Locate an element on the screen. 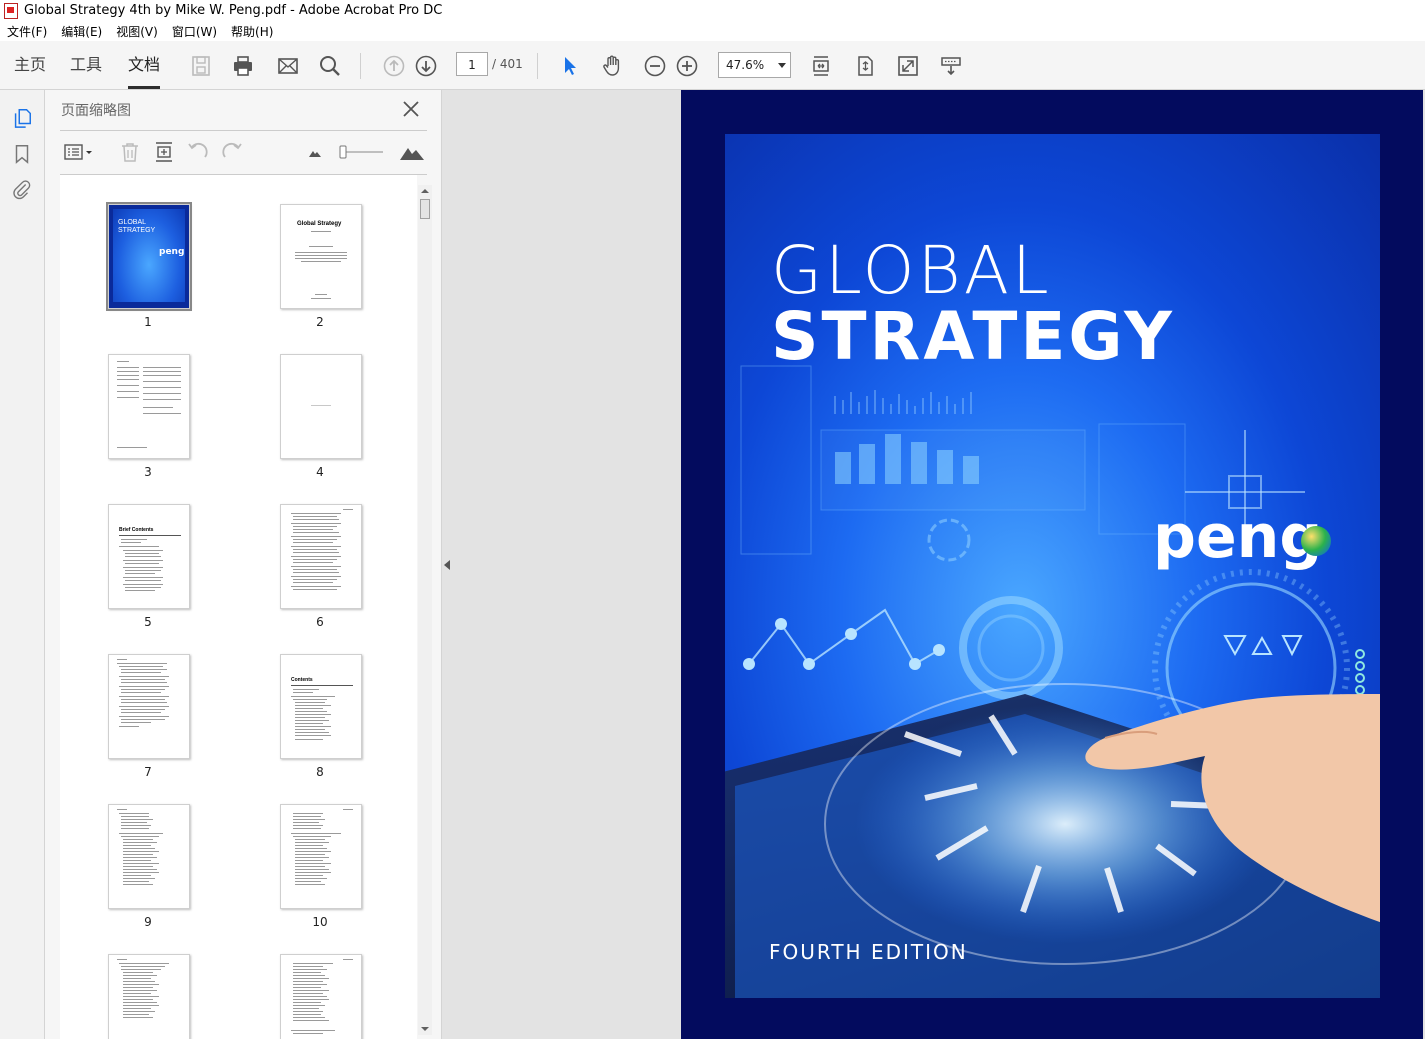 The height and width of the screenshot is (1039, 1425). options-menu-icon is located at coordinates (79, 152).